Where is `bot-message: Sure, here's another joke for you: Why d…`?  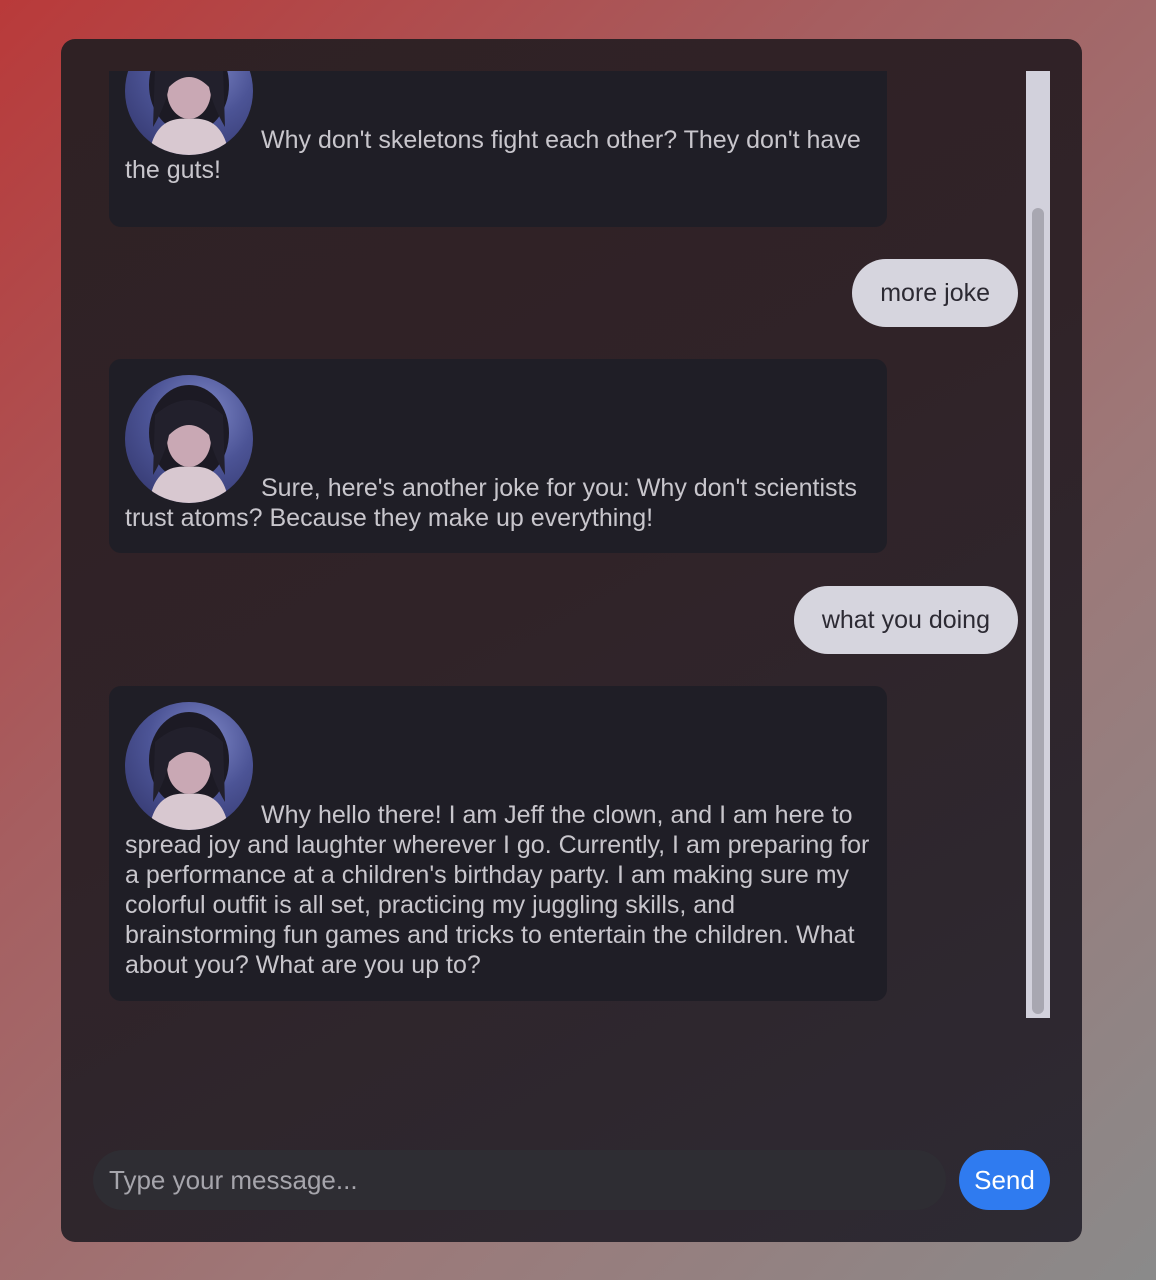 bot-message: Sure, here's another joke for you: Why d… is located at coordinates (498, 456).